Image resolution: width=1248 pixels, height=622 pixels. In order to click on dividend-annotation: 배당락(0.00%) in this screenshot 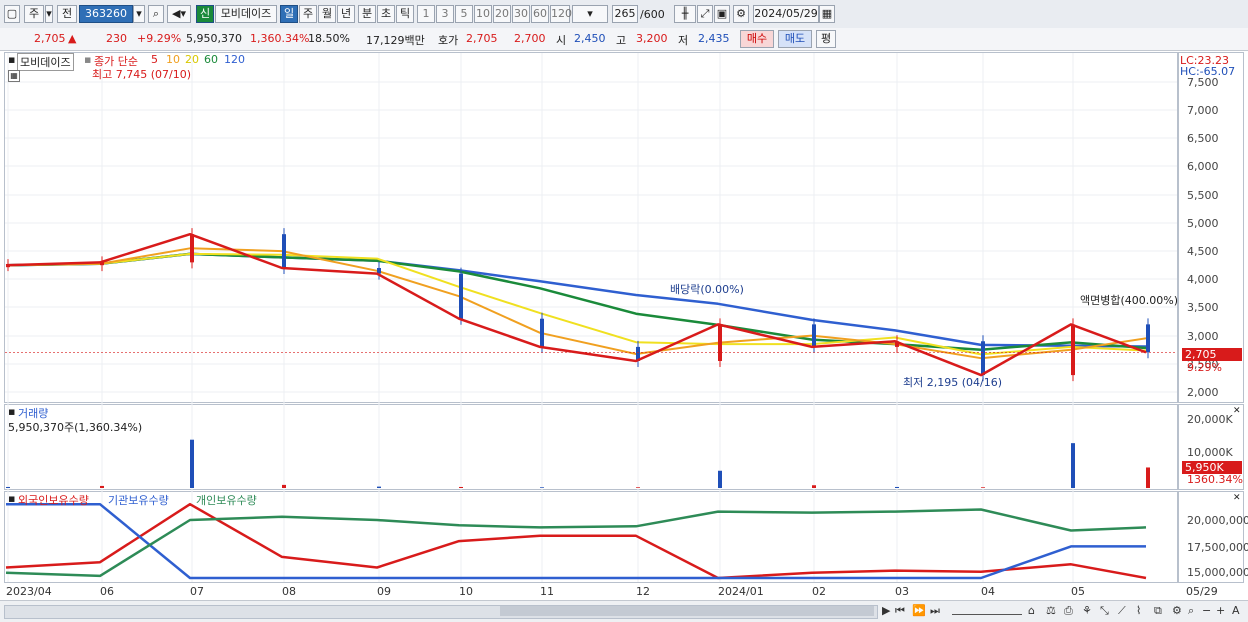, I will do `click(707, 289)`.